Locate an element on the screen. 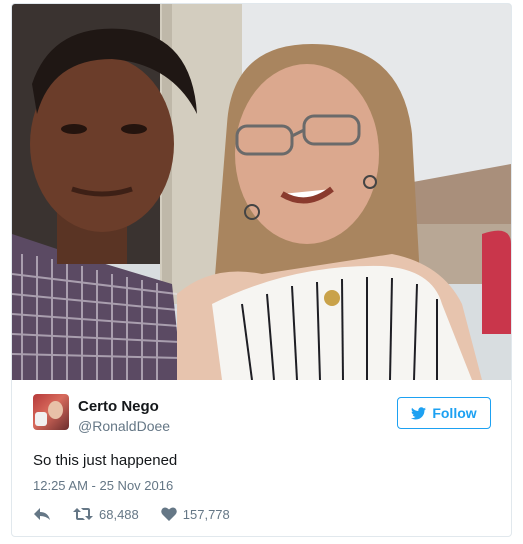 This screenshot has width=523, height=544. tweet-actions: 68,488 157,778 is located at coordinates (142, 514).